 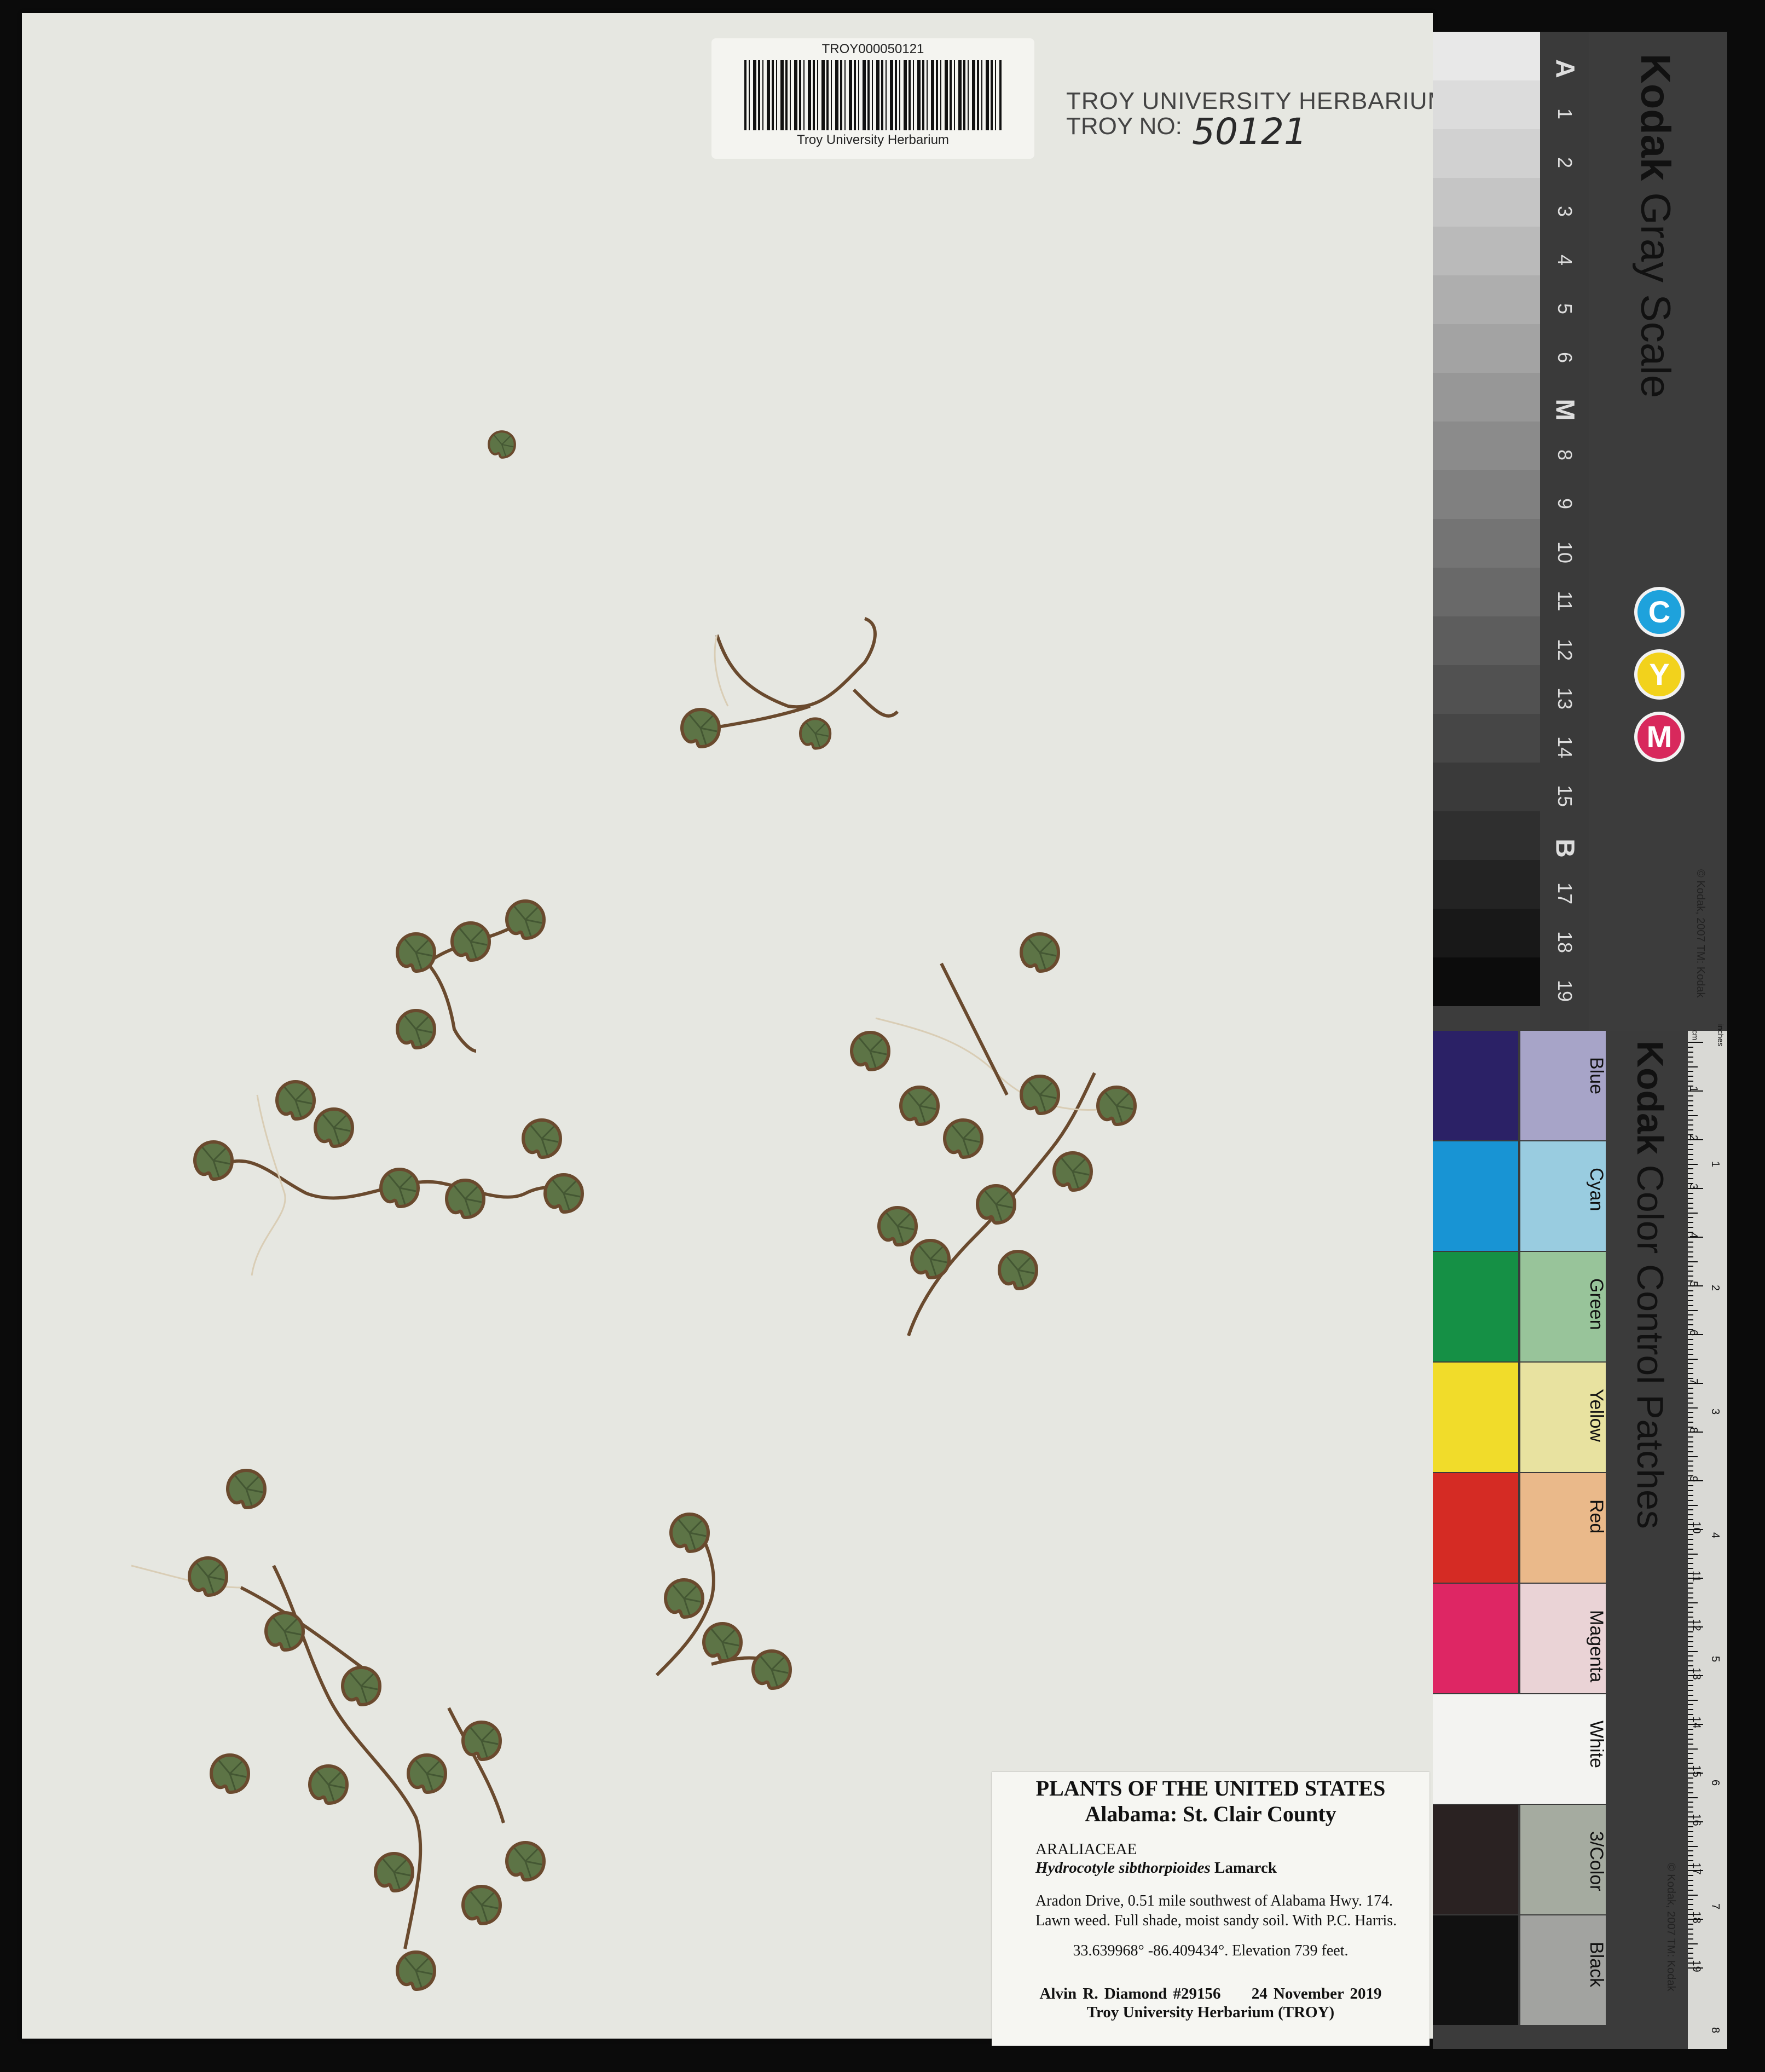 I want to click on label-collector-row: Alvin R. Diamond #29156 24 November 2019, so click(x=1211, y=1993).